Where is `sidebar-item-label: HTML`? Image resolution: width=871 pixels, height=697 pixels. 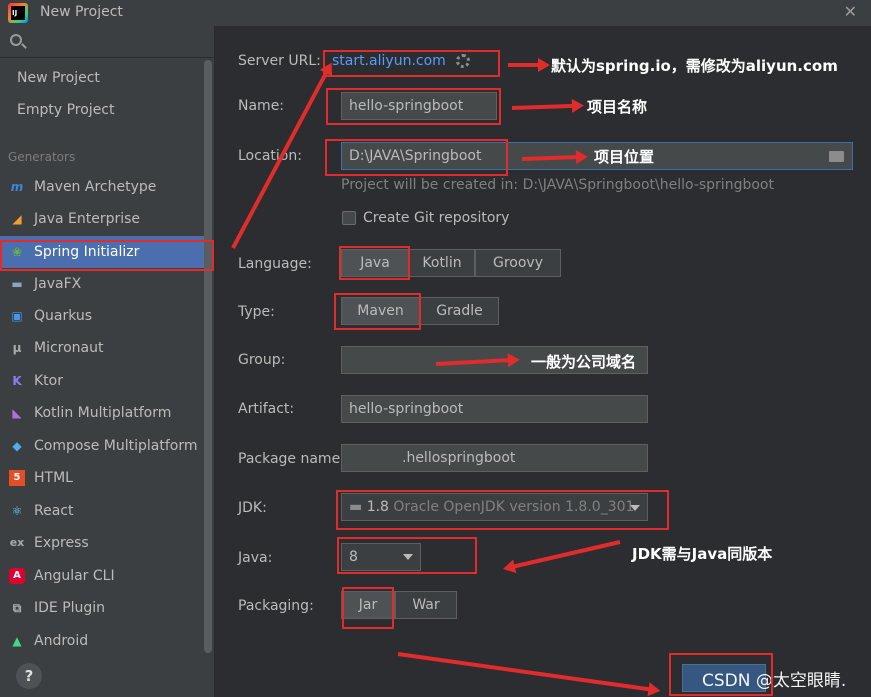 sidebar-item-label: HTML is located at coordinates (53, 478).